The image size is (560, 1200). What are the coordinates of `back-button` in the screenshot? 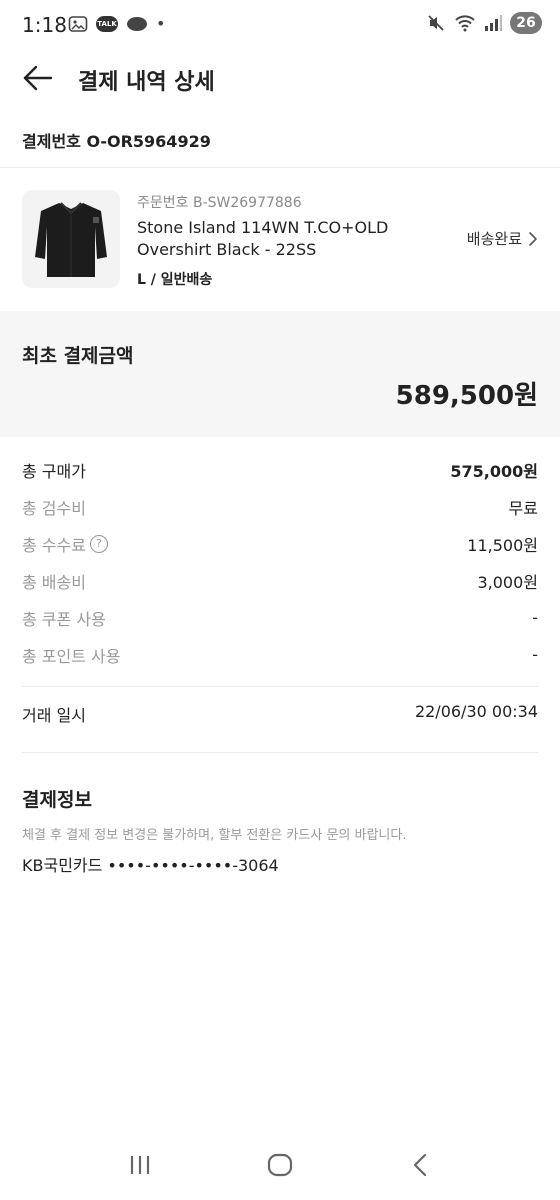 It's located at (38, 78).